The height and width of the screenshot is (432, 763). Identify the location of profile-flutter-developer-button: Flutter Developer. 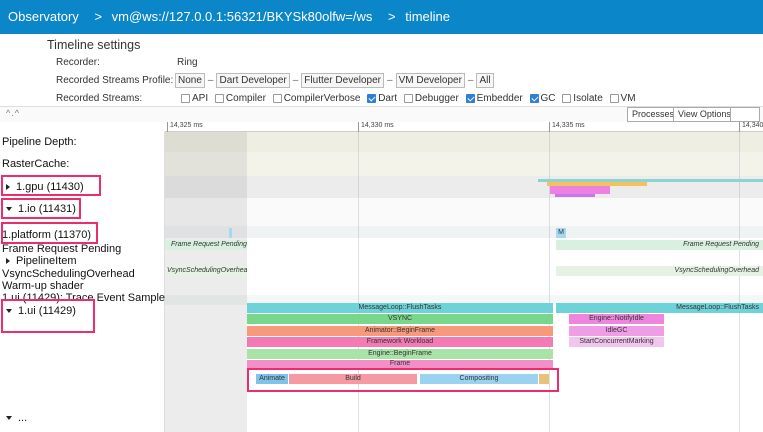
(342, 80).